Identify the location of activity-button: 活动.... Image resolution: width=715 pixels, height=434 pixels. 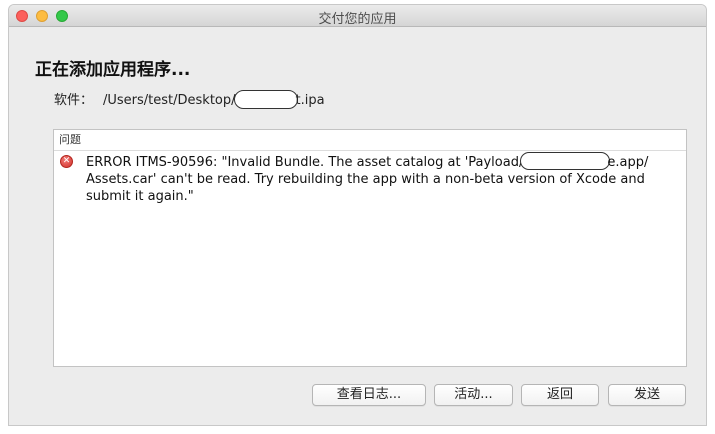
(473, 395).